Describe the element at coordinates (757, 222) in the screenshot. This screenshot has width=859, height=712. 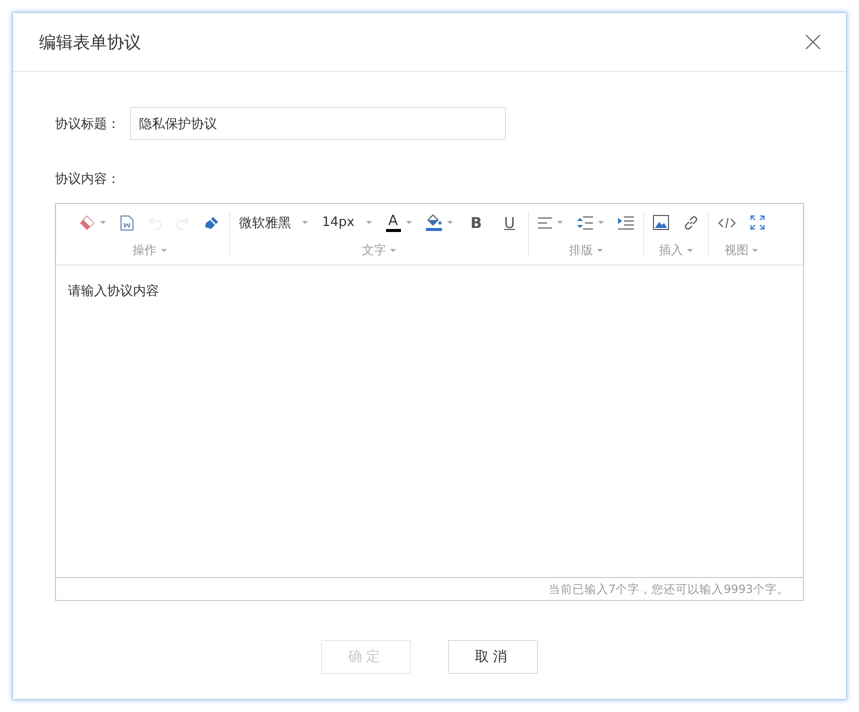
I see `fullscreen-icon` at that location.